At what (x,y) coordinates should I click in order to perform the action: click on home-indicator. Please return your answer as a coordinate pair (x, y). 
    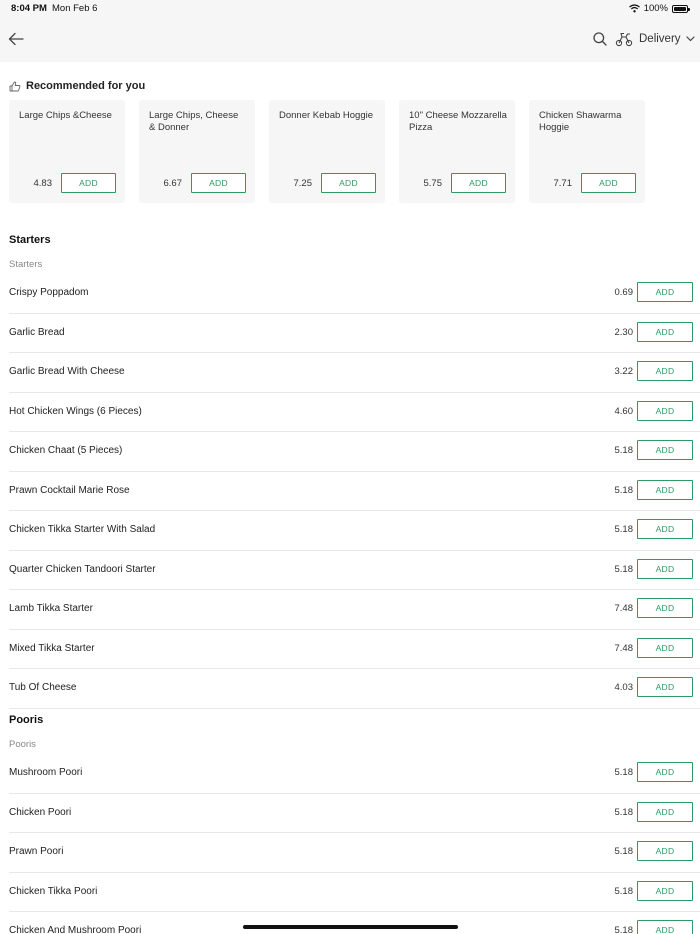
    Looking at the image, I should click on (350, 927).